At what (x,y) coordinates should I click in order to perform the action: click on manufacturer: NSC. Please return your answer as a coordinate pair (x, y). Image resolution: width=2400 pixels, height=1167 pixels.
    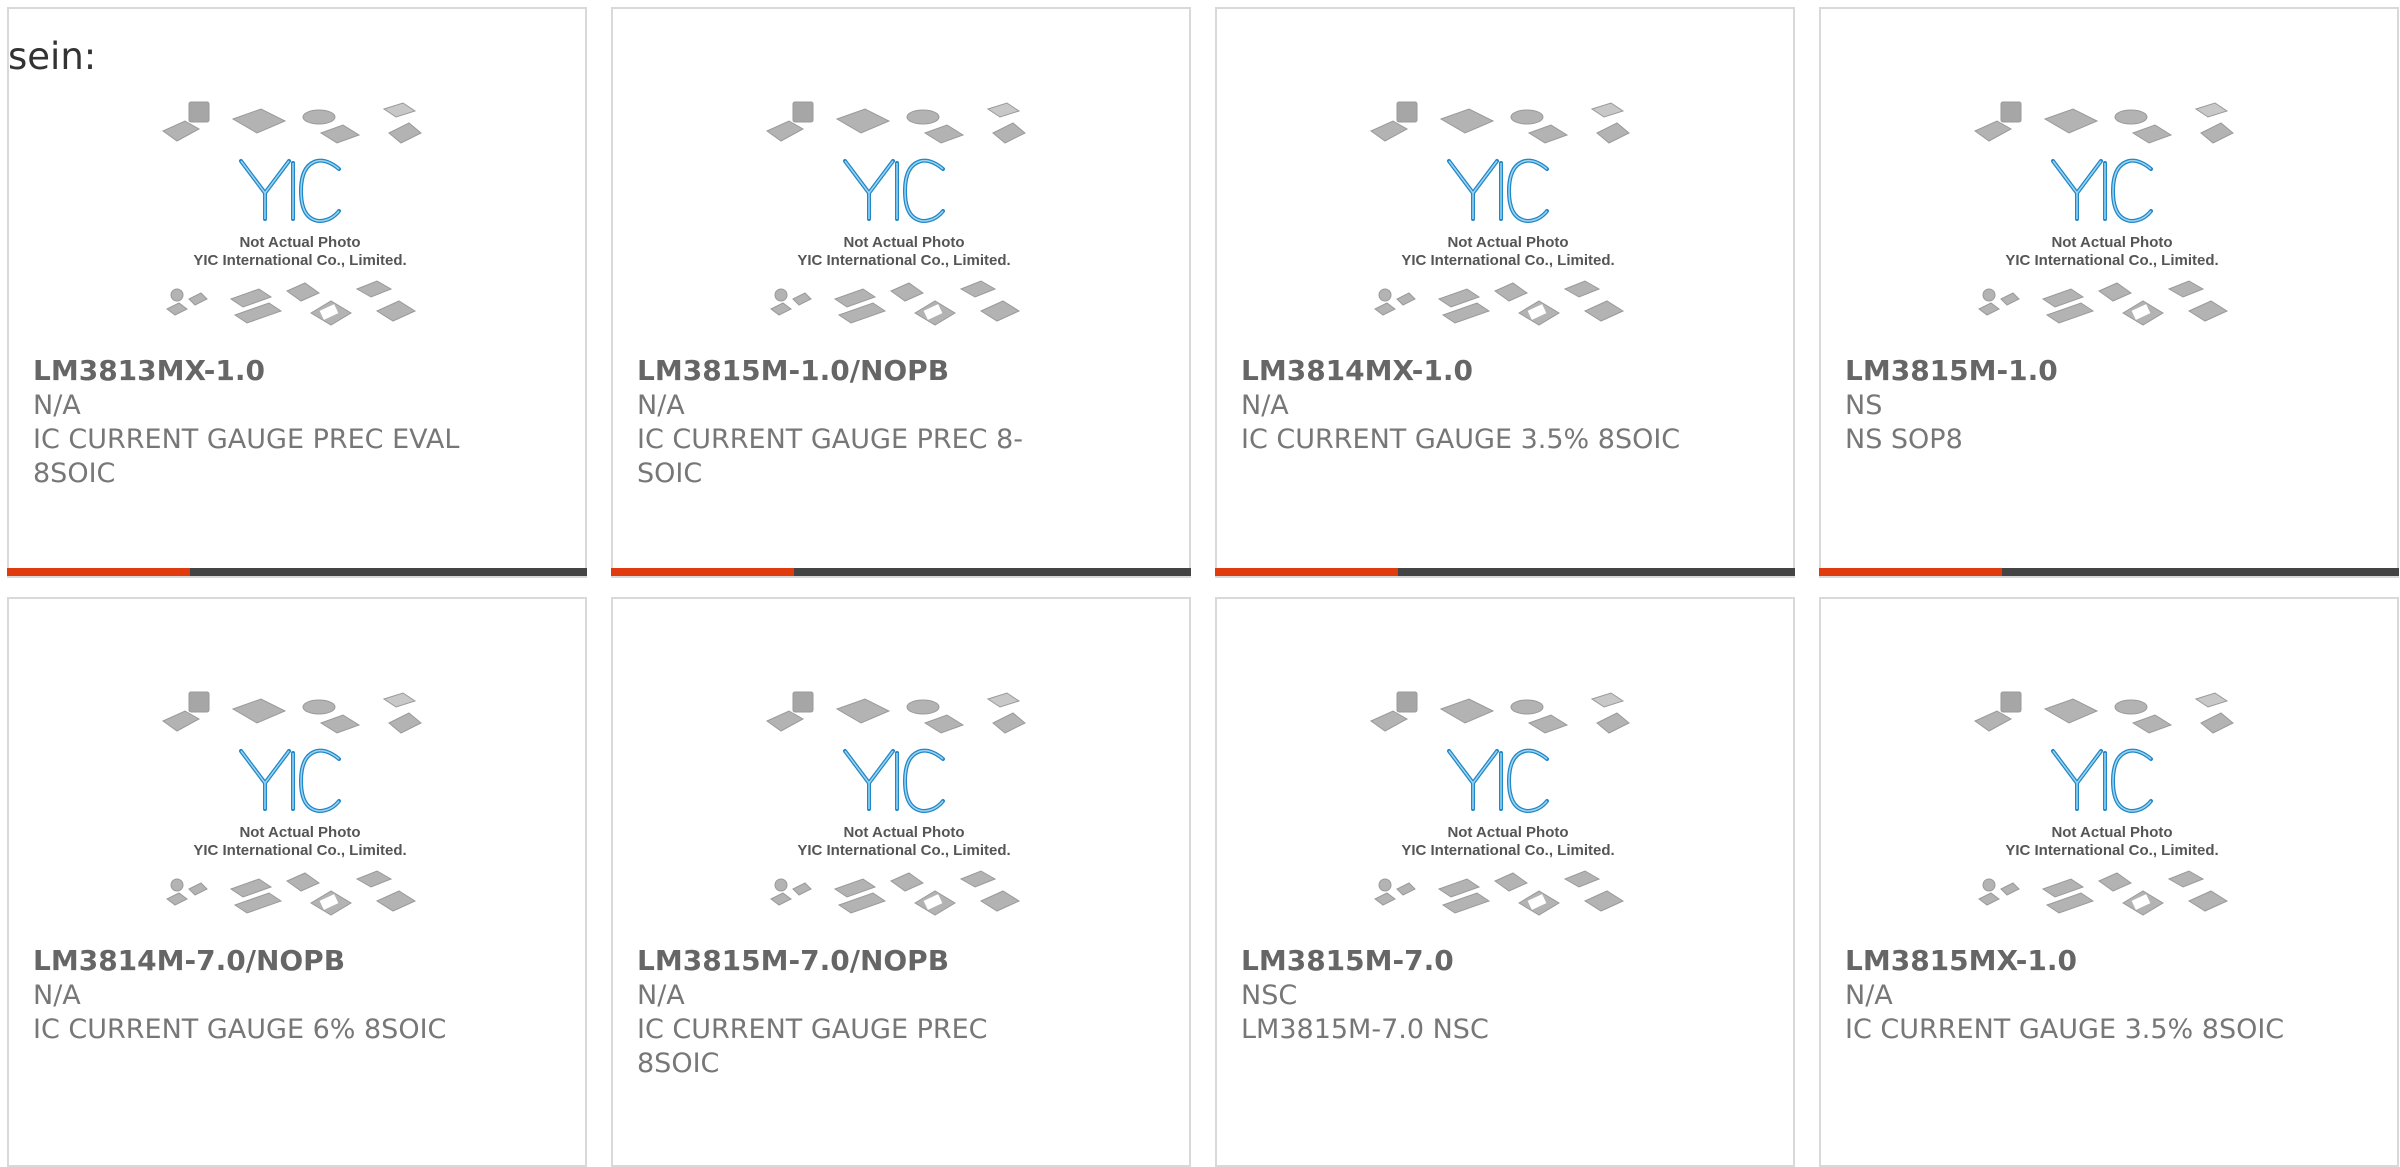
    Looking at the image, I should click on (1269, 995).